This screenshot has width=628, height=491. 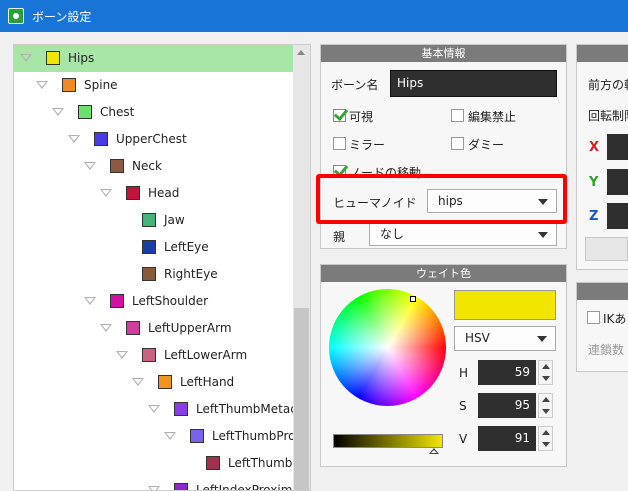 I want to click on color-mode-select: HSV, so click(x=505, y=338).